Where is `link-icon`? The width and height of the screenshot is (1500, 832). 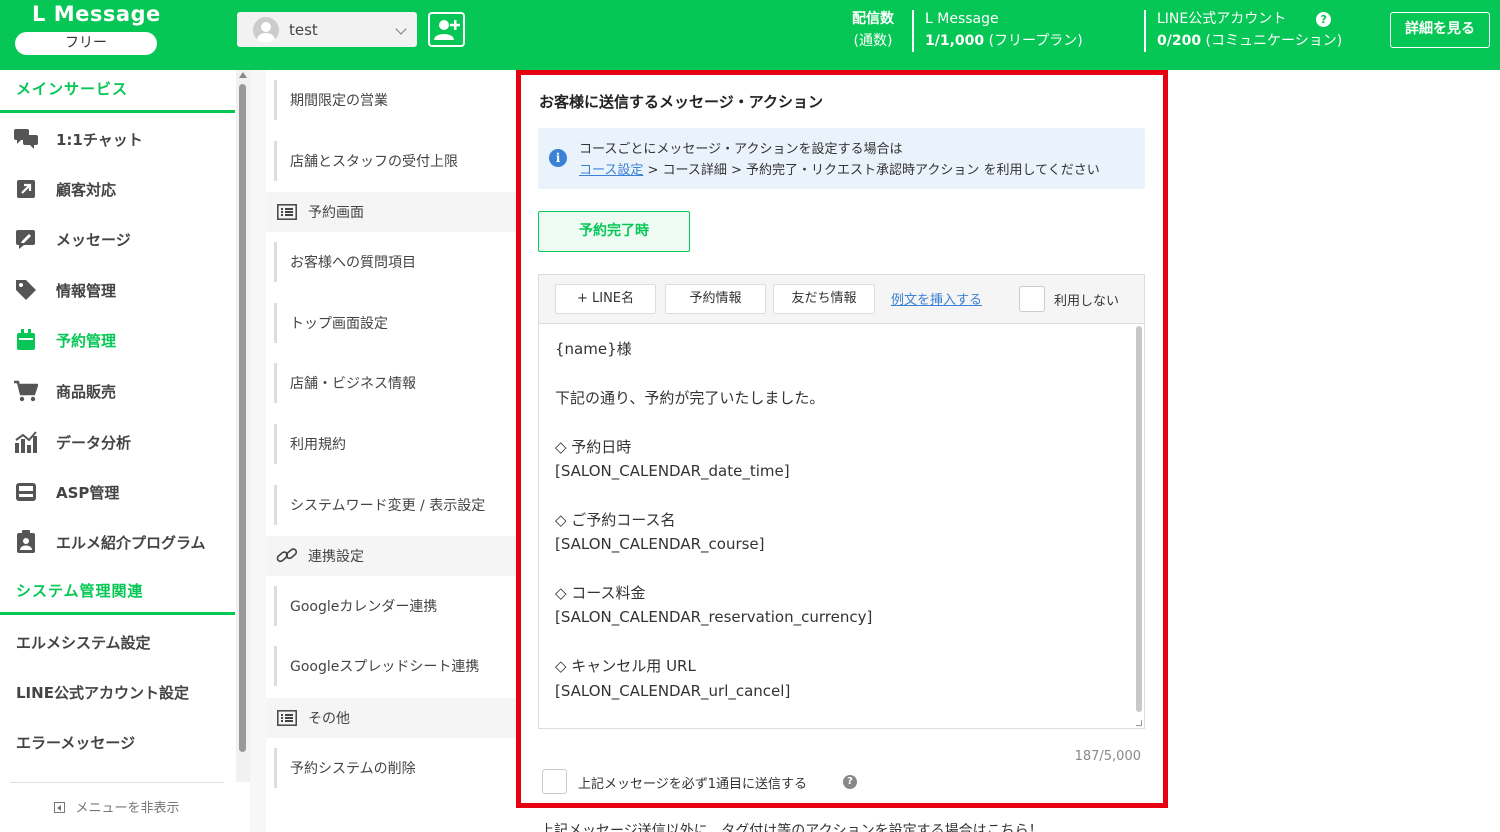
link-icon is located at coordinates (287, 556).